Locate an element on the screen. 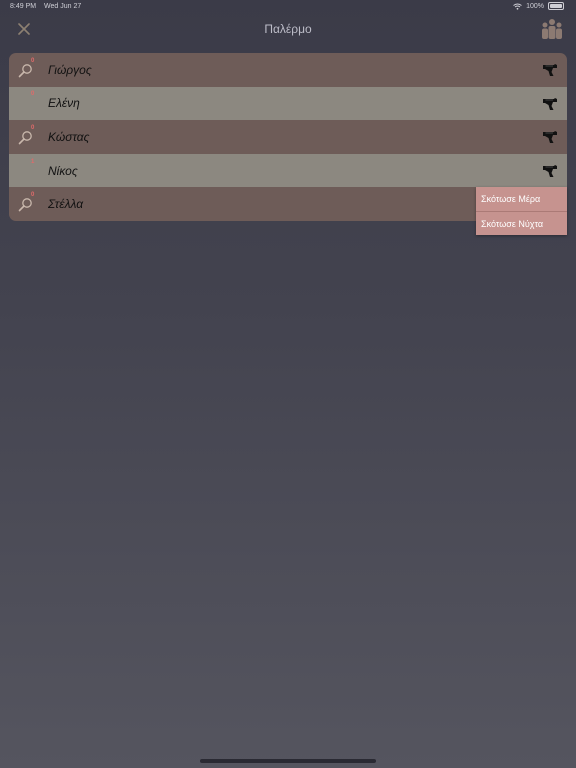 This screenshot has height=768, width=576. page-title: Παλέρμο is located at coordinates (288, 29).